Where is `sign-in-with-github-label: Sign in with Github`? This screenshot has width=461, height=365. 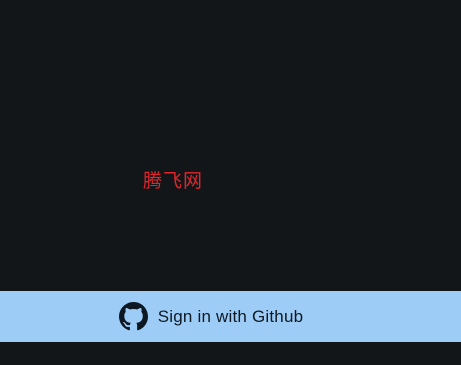
sign-in-with-github-label: Sign in with Github is located at coordinates (230, 316).